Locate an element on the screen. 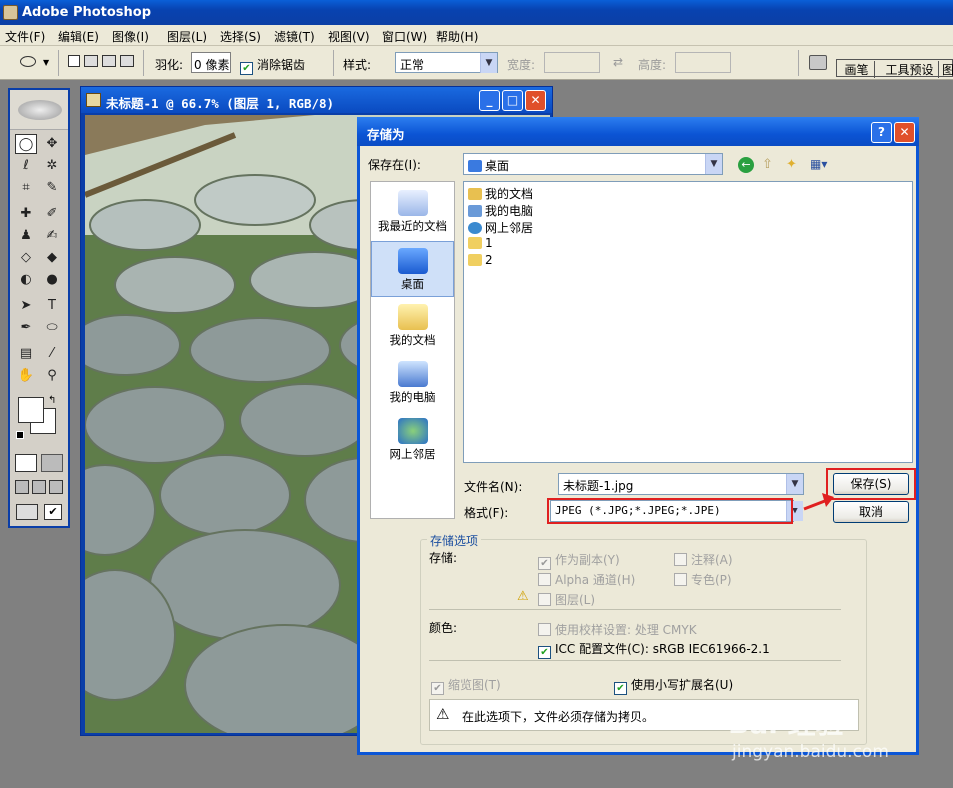  add-selection-icon is located at coordinates (91, 61).